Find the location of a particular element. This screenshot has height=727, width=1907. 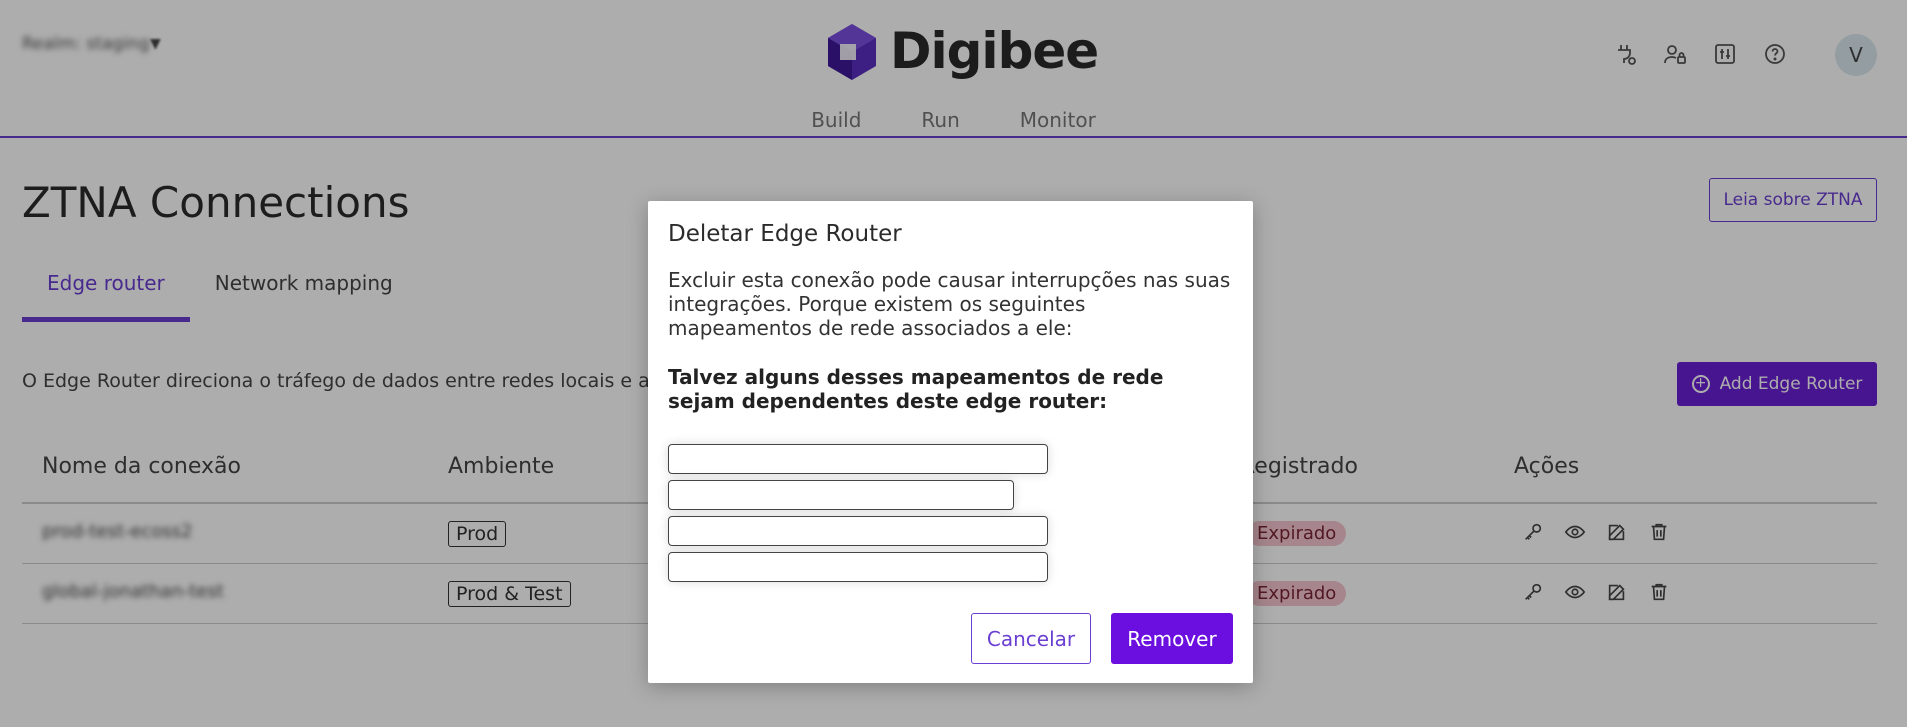

network-mapping-list is located at coordinates (858, 516).